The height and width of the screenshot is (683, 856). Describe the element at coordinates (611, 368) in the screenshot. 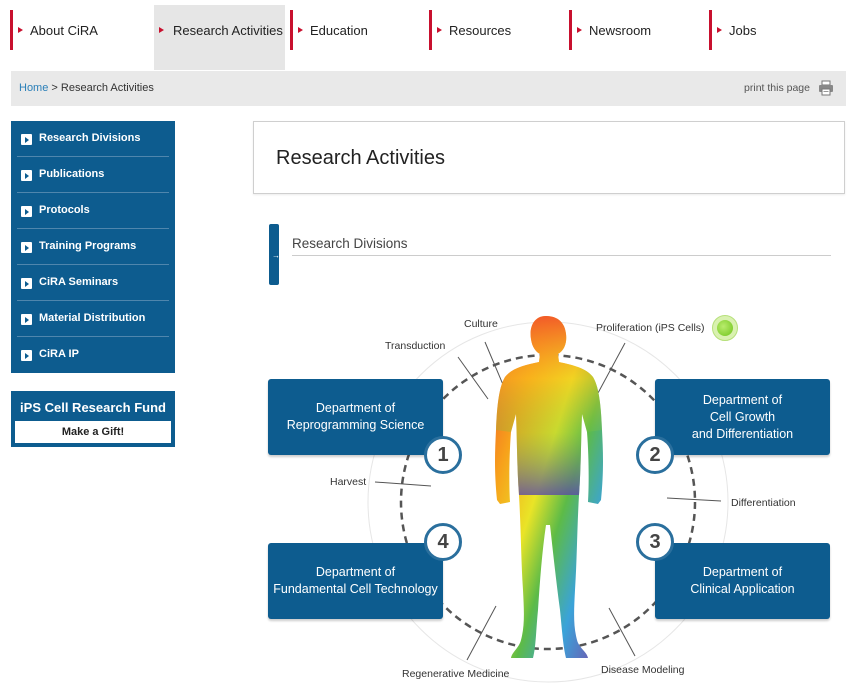

I see `proliferation-connector` at that location.